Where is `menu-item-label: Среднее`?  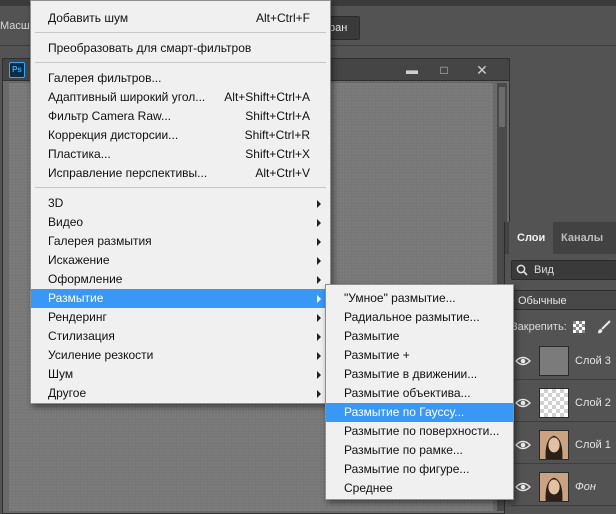
menu-item-label: Среднее is located at coordinates (368, 488).